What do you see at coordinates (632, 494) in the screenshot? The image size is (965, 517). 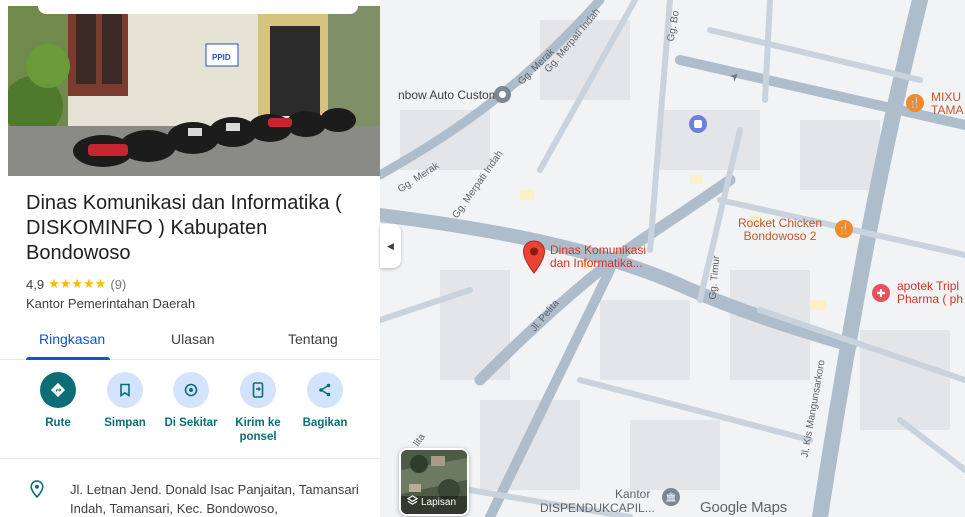 I see `poi-label-kantor: Kantor` at bounding box center [632, 494].